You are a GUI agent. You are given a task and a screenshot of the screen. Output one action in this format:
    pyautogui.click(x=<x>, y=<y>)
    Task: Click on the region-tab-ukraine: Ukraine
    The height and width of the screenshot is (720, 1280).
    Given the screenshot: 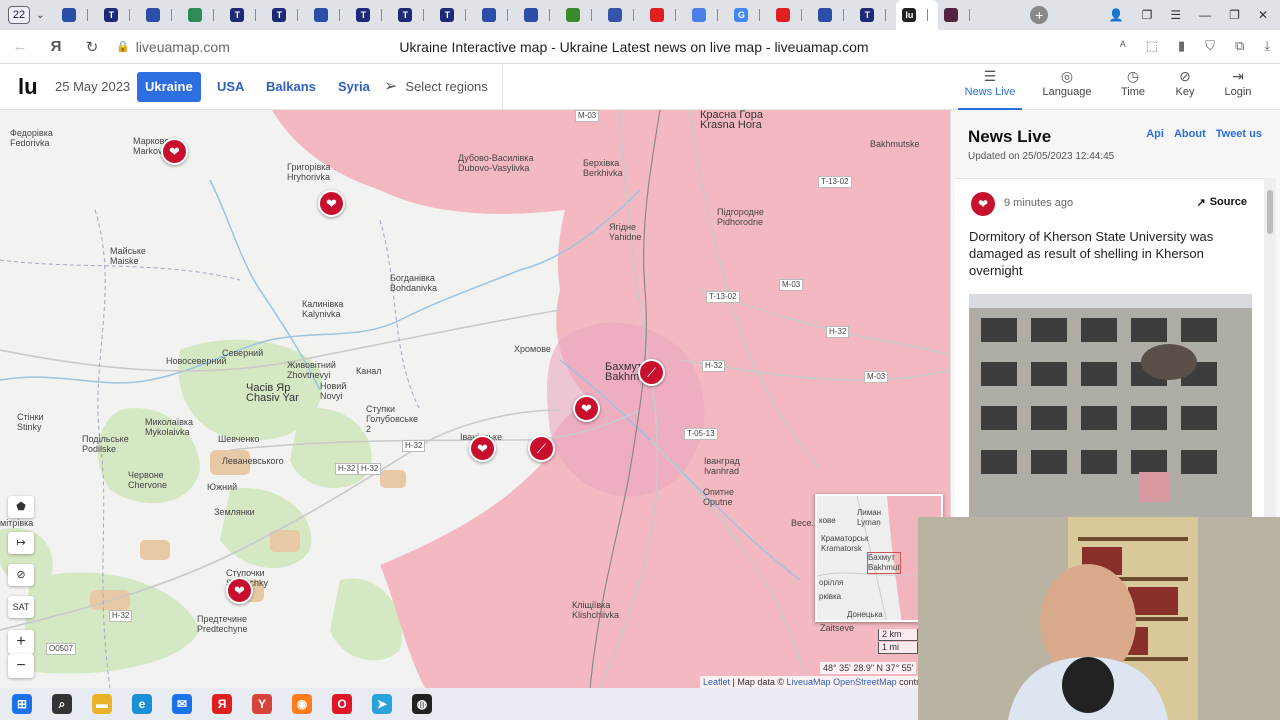 What is the action you would take?
    pyautogui.click(x=169, y=87)
    